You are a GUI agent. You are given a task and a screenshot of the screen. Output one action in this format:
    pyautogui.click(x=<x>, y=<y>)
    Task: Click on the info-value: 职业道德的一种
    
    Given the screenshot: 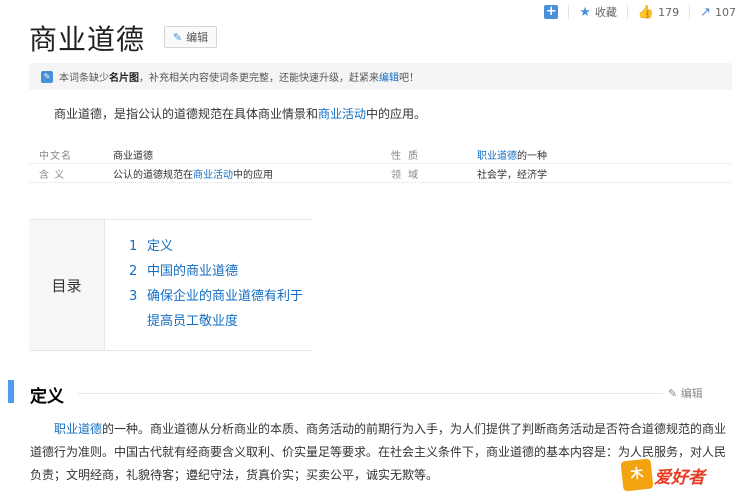 What is the action you would take?
    pyautogui.click(x=512, y=154)
    